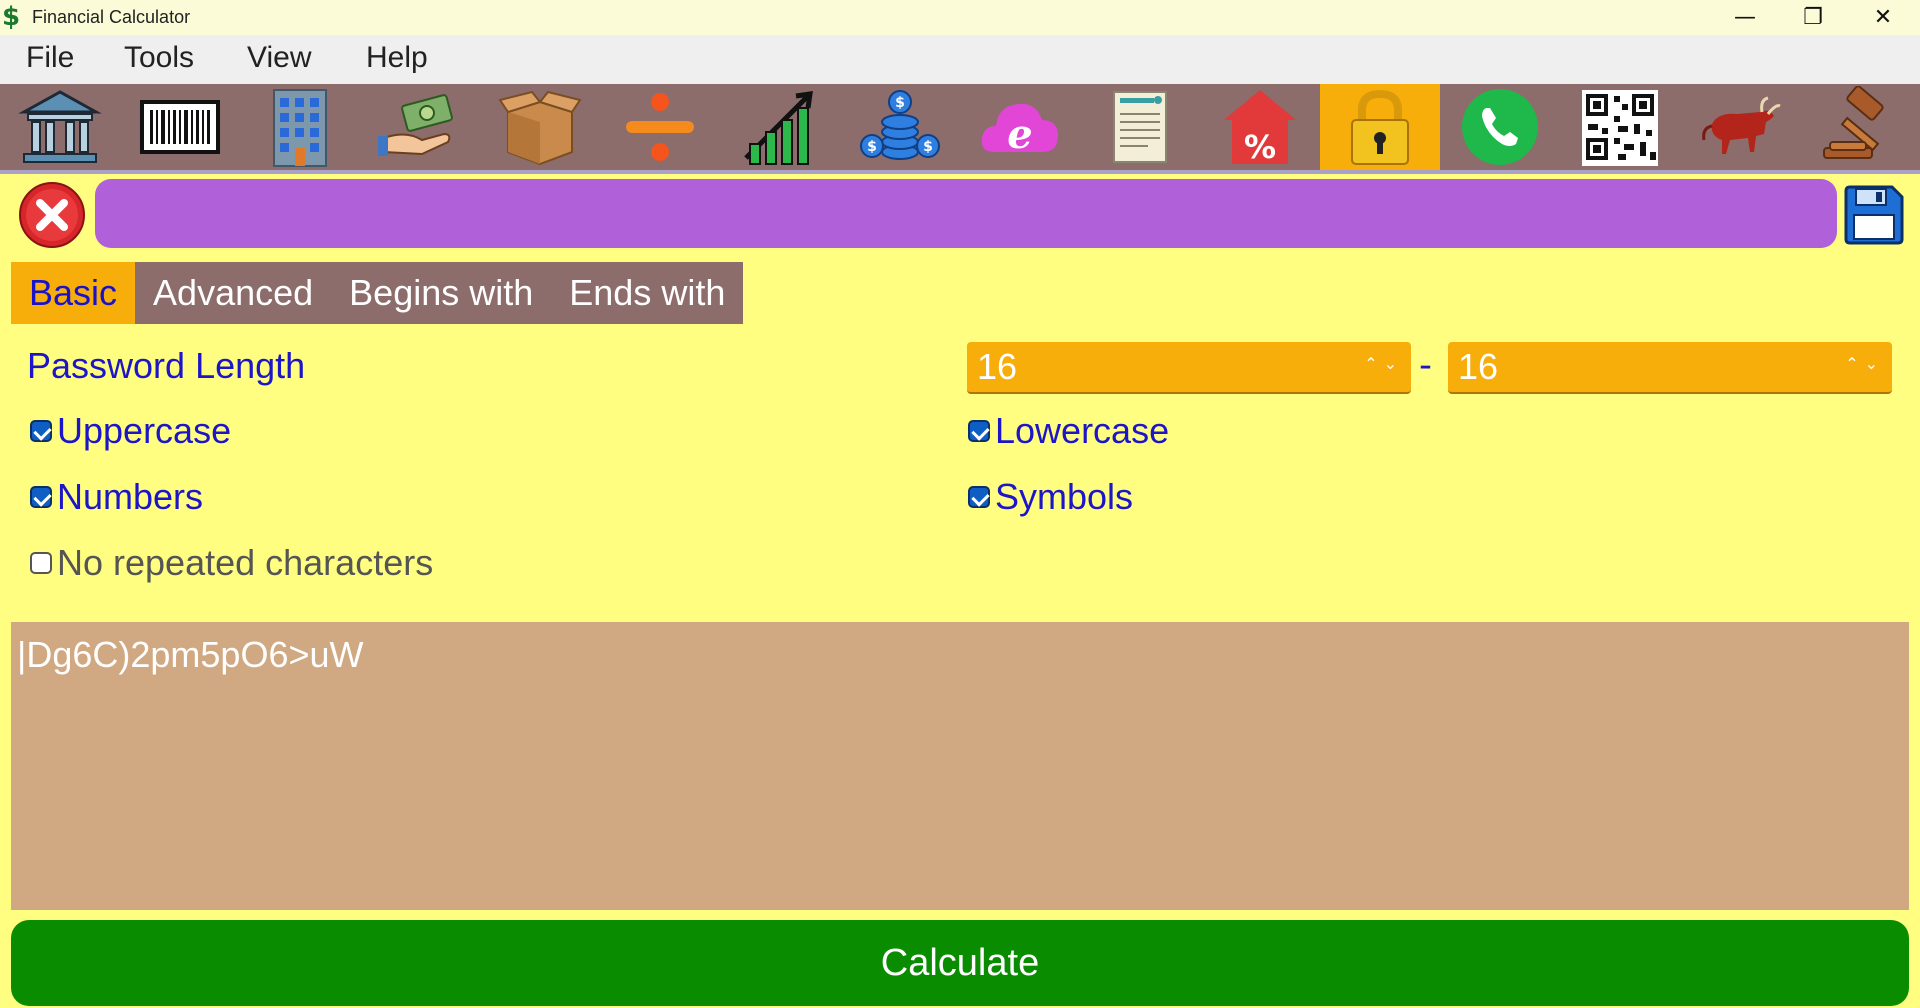  I want to click on restore-button: ❐, so click(1813, 17).